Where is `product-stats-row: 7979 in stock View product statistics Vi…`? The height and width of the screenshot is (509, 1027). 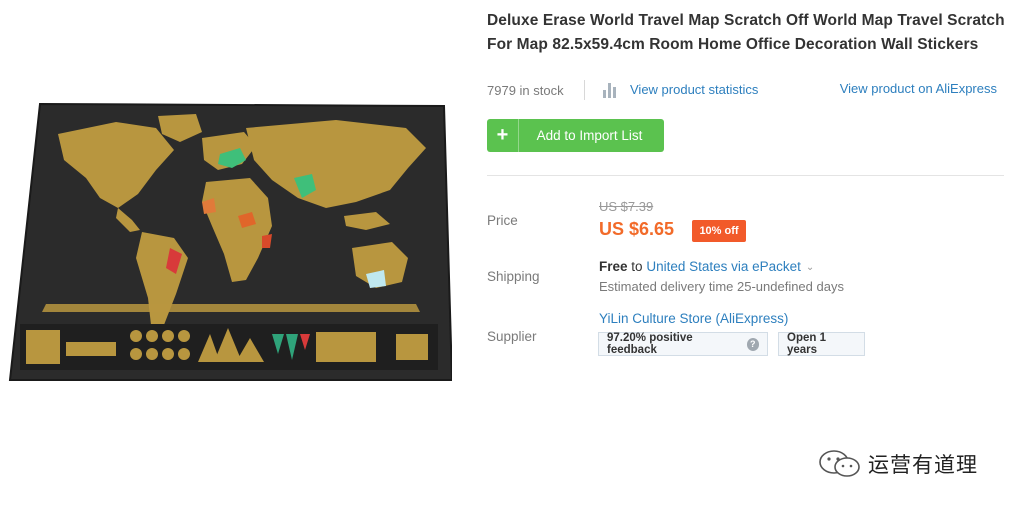
product-stats-row: 7979 in stock View product statistics Vi… is located at coordinates (747, 90).